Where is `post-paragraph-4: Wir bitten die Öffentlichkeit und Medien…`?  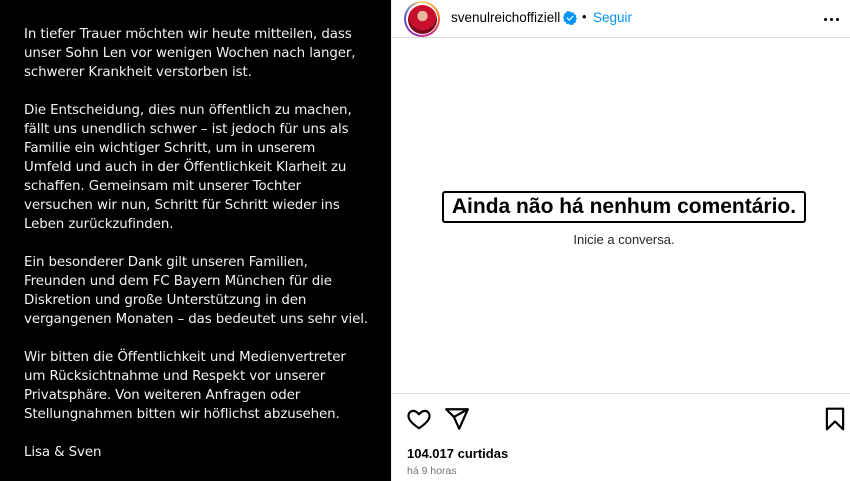 post-paragraph-4: Wir bitten die Öffentlichkeit und Medien… is located at coordinates (185, 386).